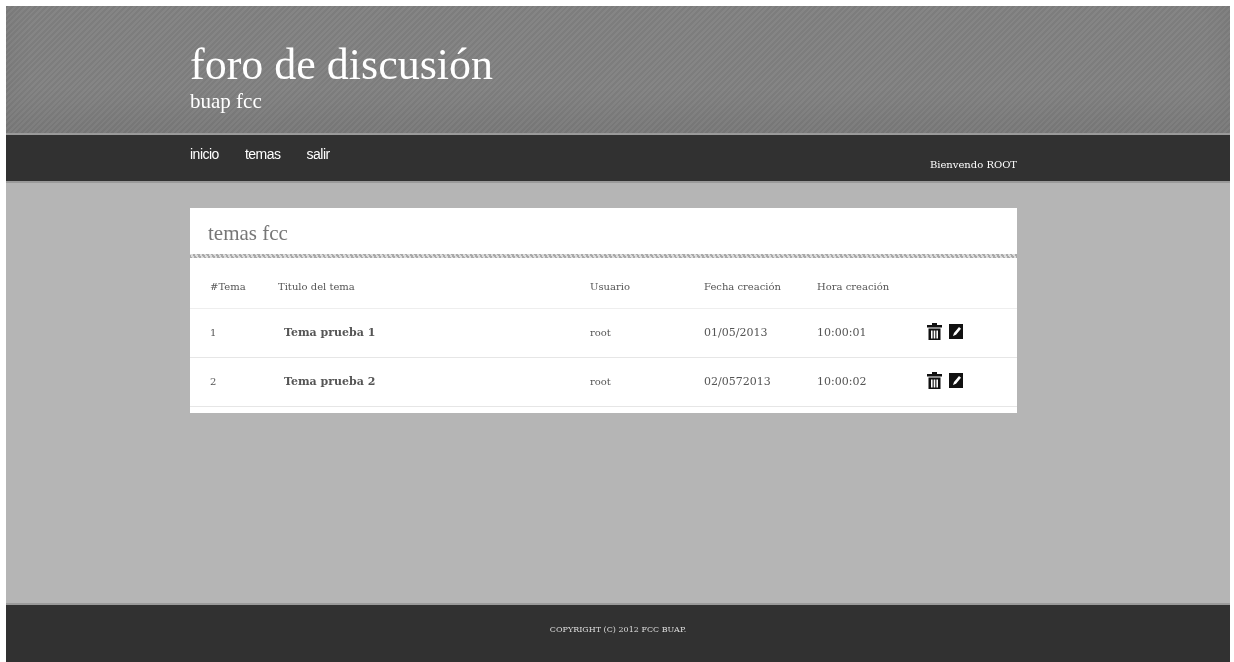 This screenshot has width=1234, height=662. Describe the element at coordinates (342, 65) in the screenshot. I see `site-title: foro de discusión` at that location.